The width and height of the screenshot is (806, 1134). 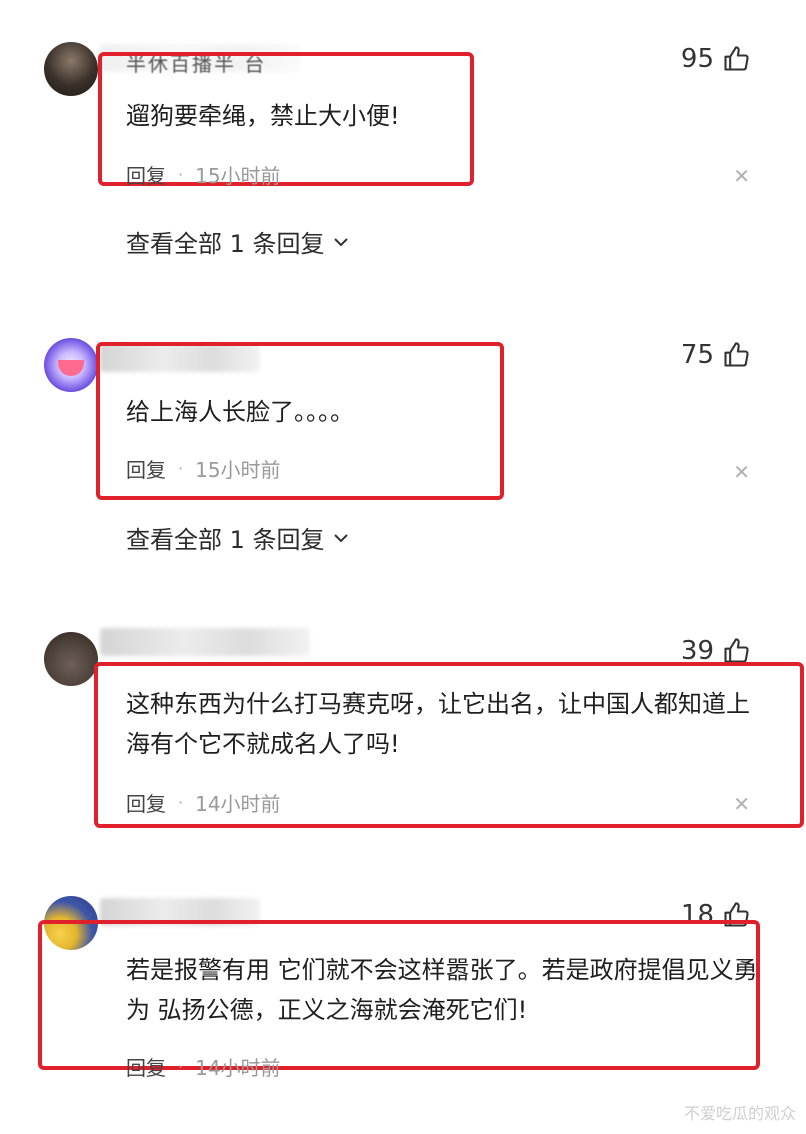 What do you see at coordinates (697, 59) in the screenshot?
I see `like-count: 95` at bounding box center [697, 59].